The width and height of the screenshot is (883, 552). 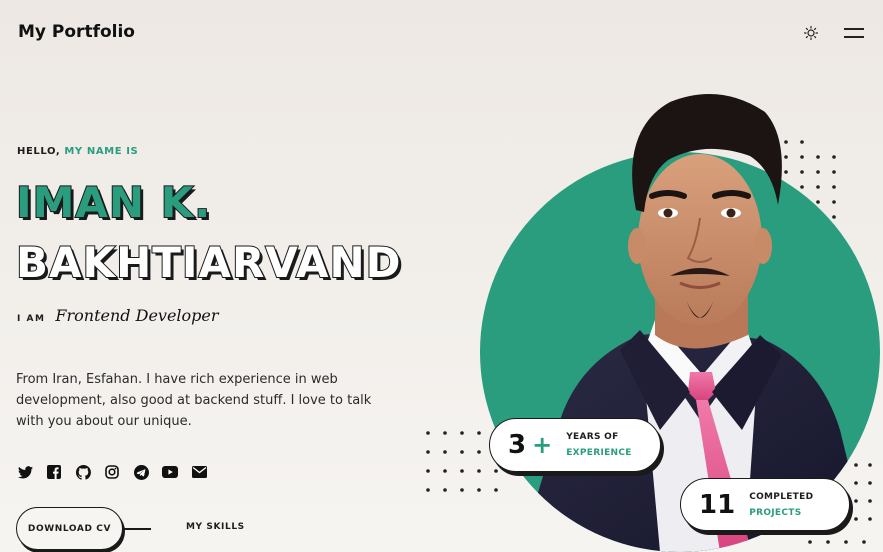 I want to click on experience-label: YEARS OF EXPERIENCE, so click(x=599, y=445).